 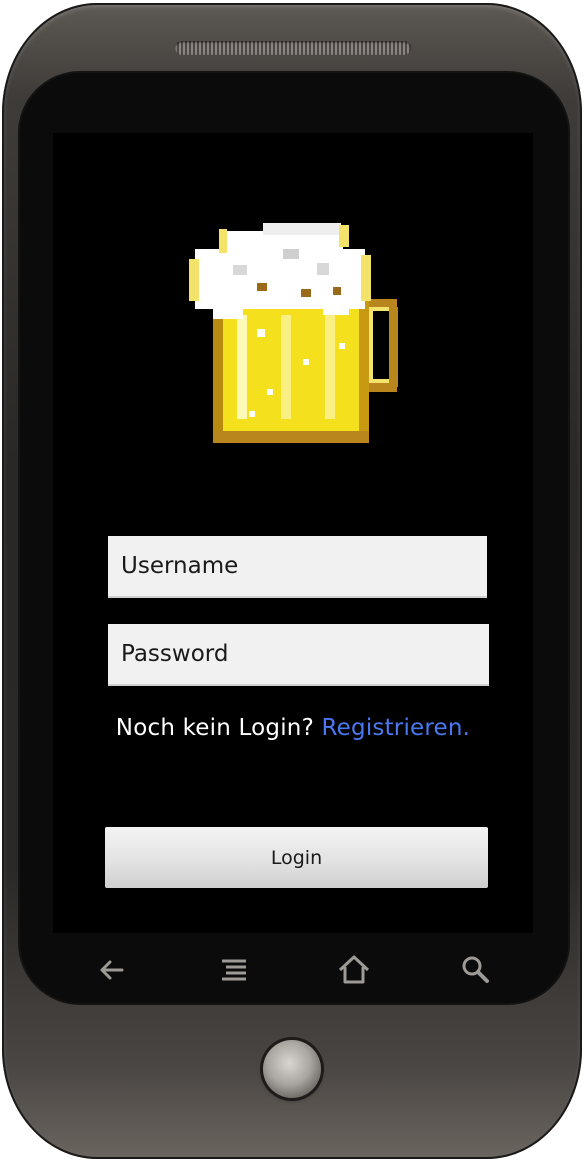 I want to click on login-button: Login, so click(x=296, y=857).